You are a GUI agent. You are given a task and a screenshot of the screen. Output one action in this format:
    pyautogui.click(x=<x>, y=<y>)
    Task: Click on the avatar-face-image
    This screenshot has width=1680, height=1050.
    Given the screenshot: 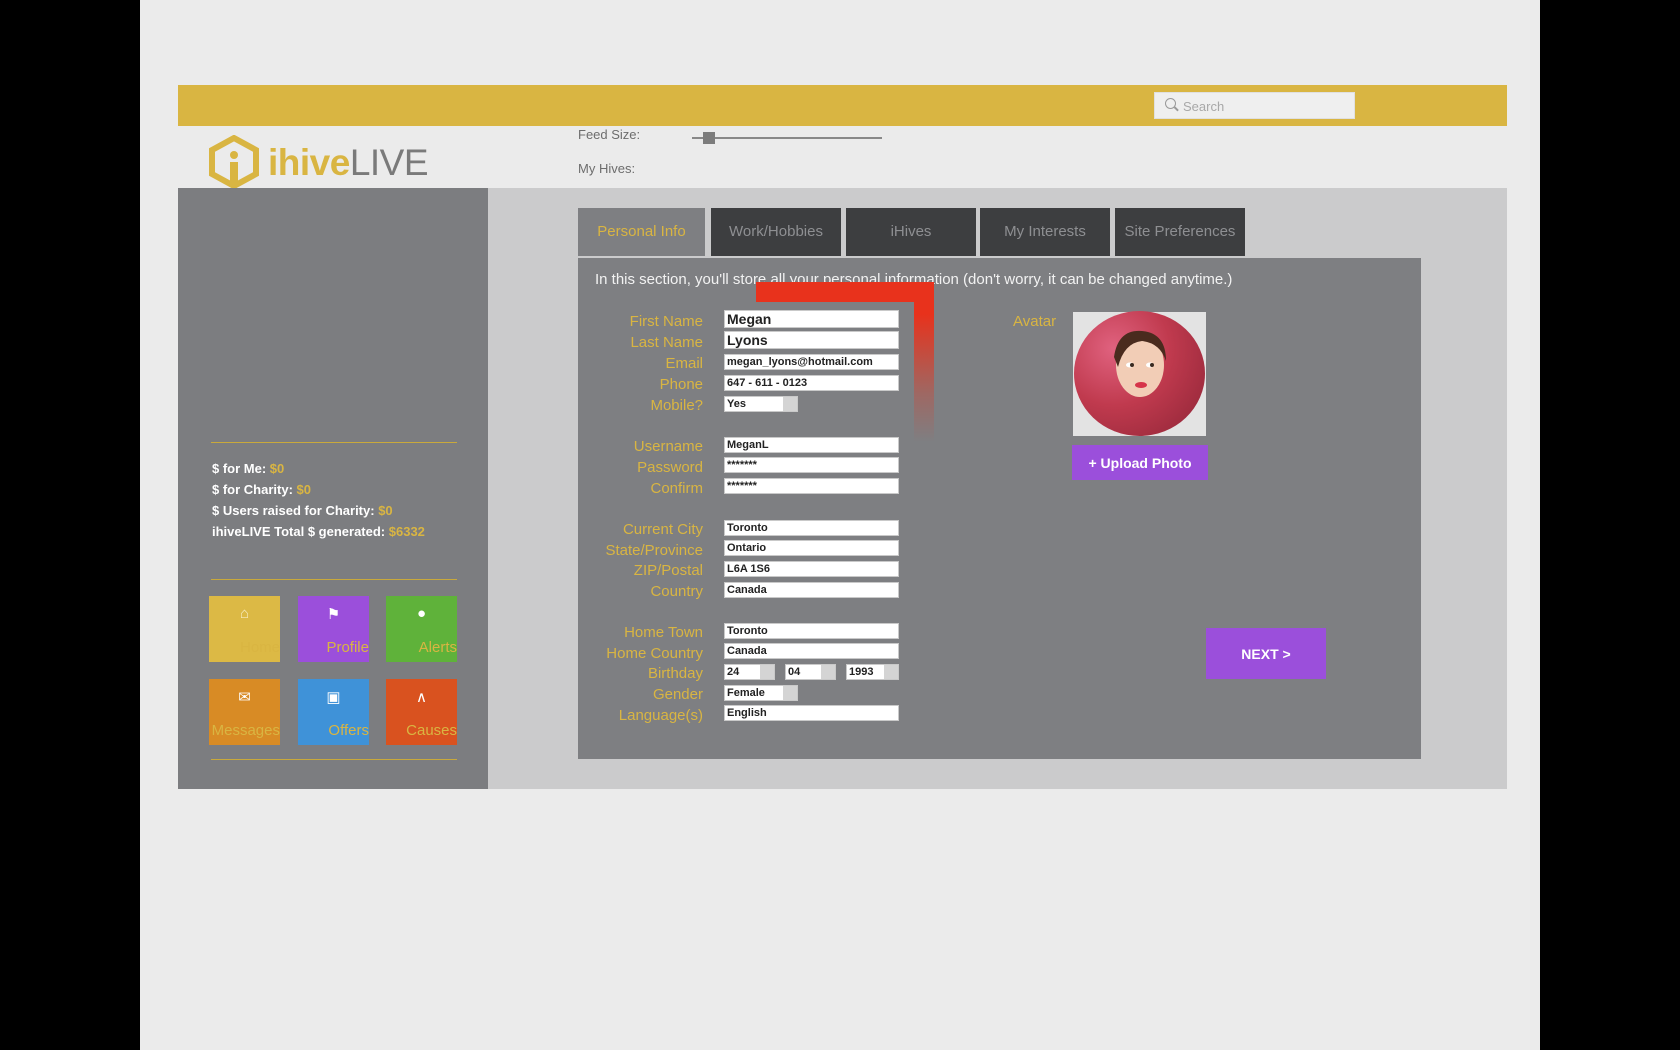 What is the action you would take?
    pyautogui.click(x=1140, y=363)
    